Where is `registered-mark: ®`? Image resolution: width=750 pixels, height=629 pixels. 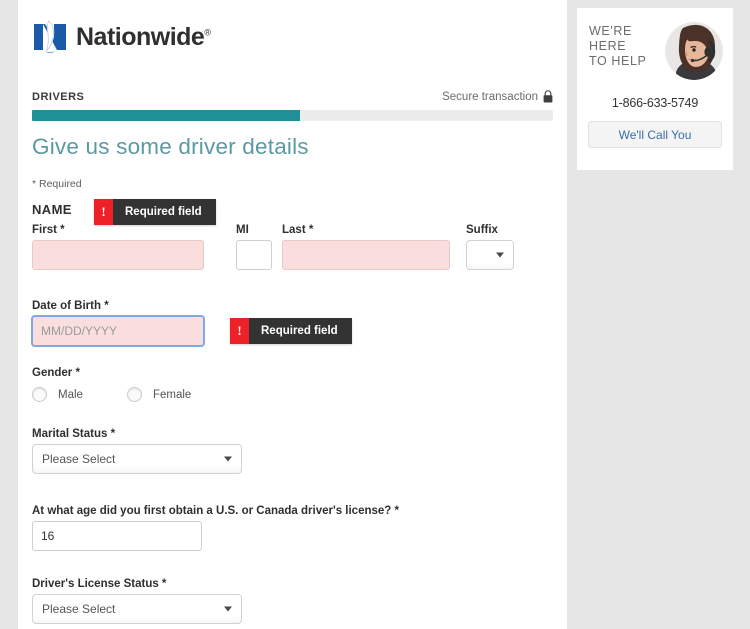 registered-mark: ® is located at coordinates (207, 32).